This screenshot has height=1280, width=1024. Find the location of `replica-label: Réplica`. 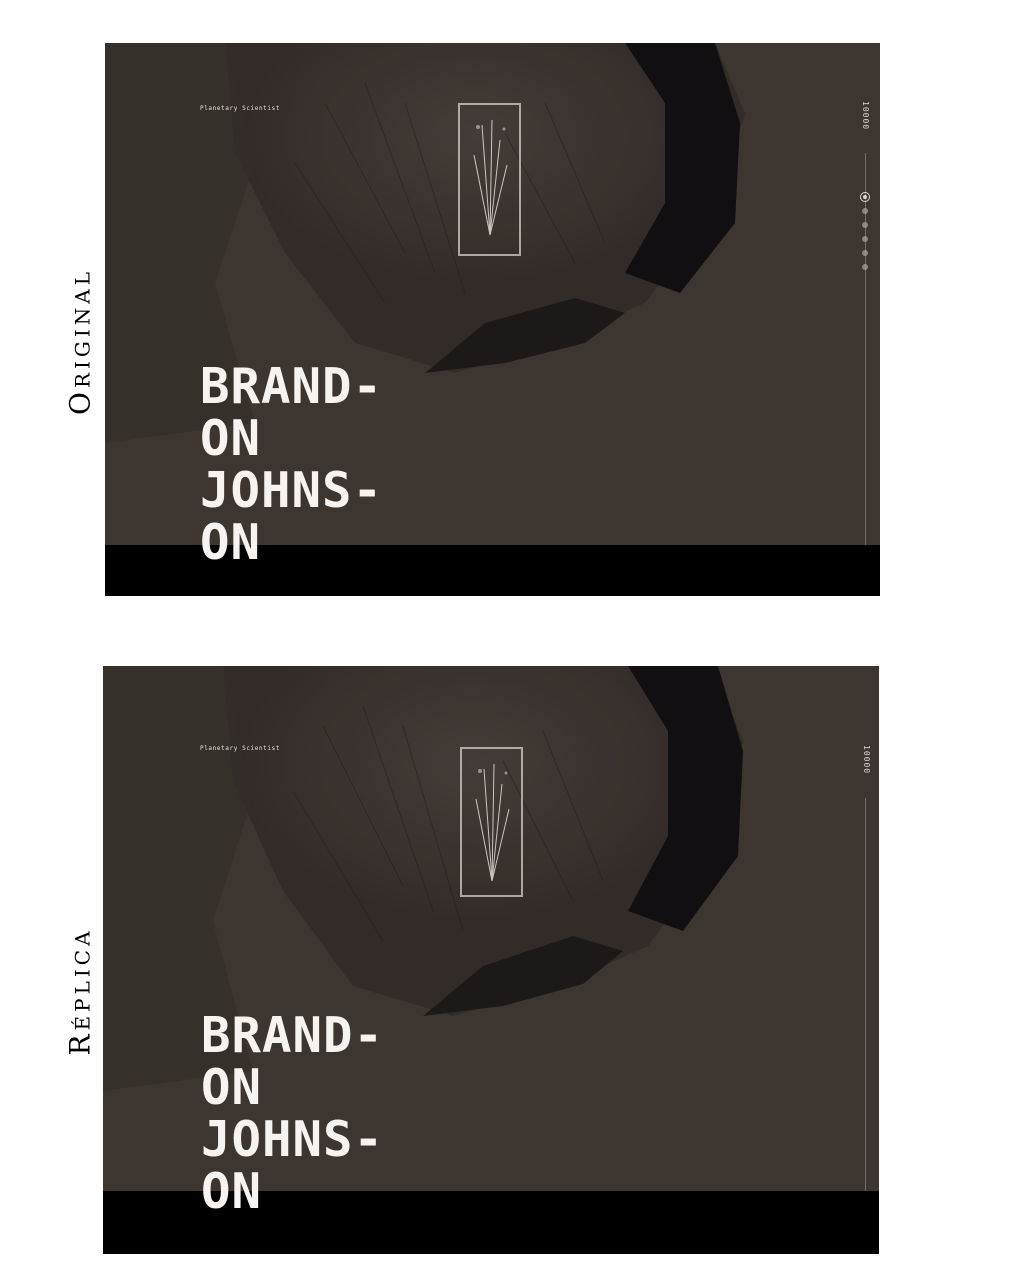

replica-label: Réplica is located at coordinates (80, 991).